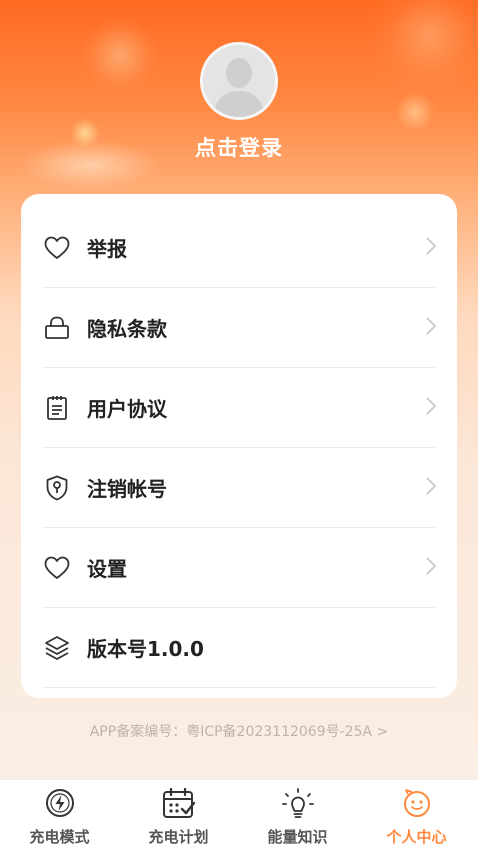 The width and height of the screenshot is (478, 850). I want to click on tab-label: 充电计划, so click(178, 837).